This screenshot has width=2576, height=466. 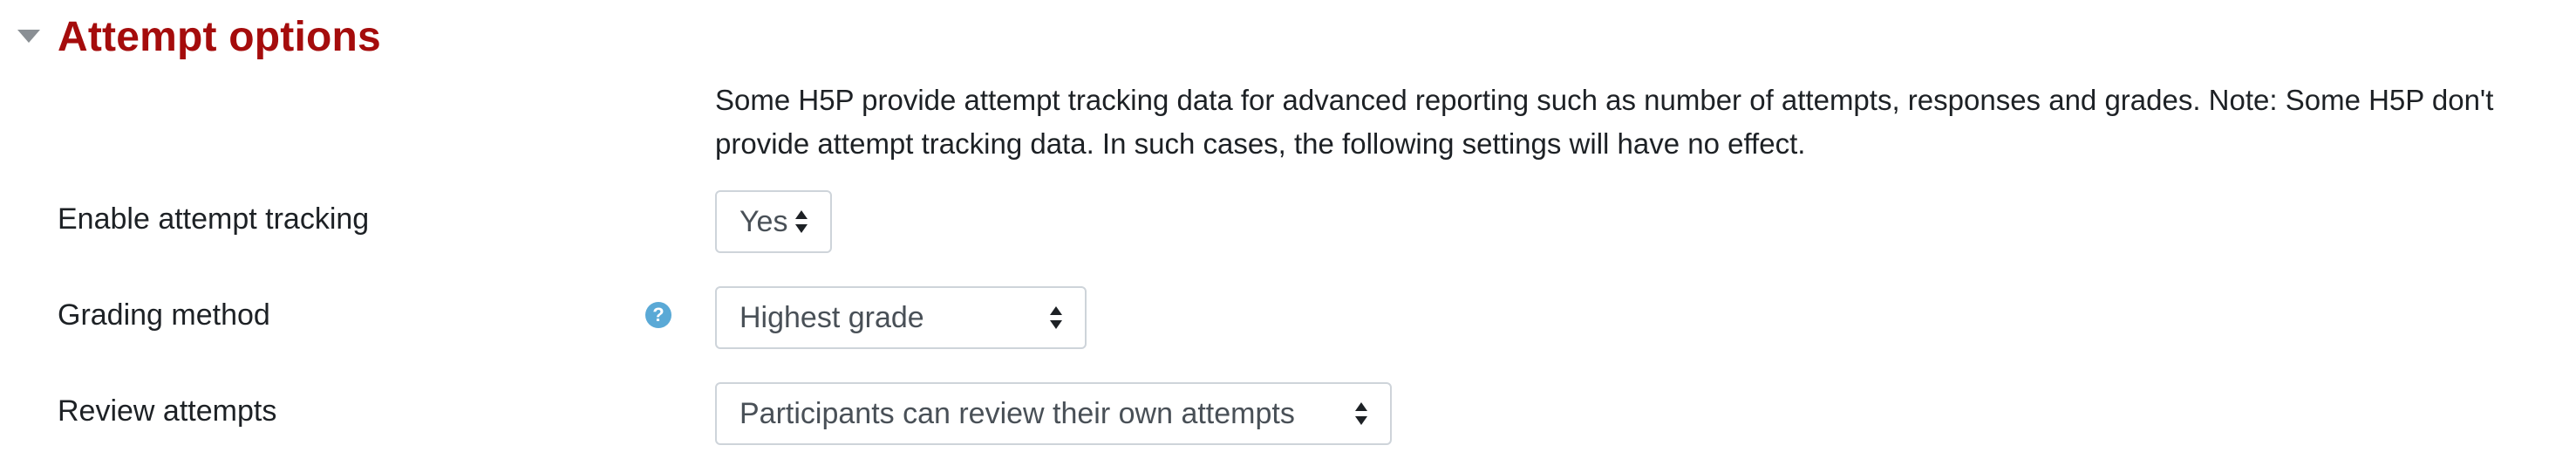 What do you see at coordinates (658, 315) in the screenshot?
I see `question-circle-icon: ?` at bounding box center [658, 315].